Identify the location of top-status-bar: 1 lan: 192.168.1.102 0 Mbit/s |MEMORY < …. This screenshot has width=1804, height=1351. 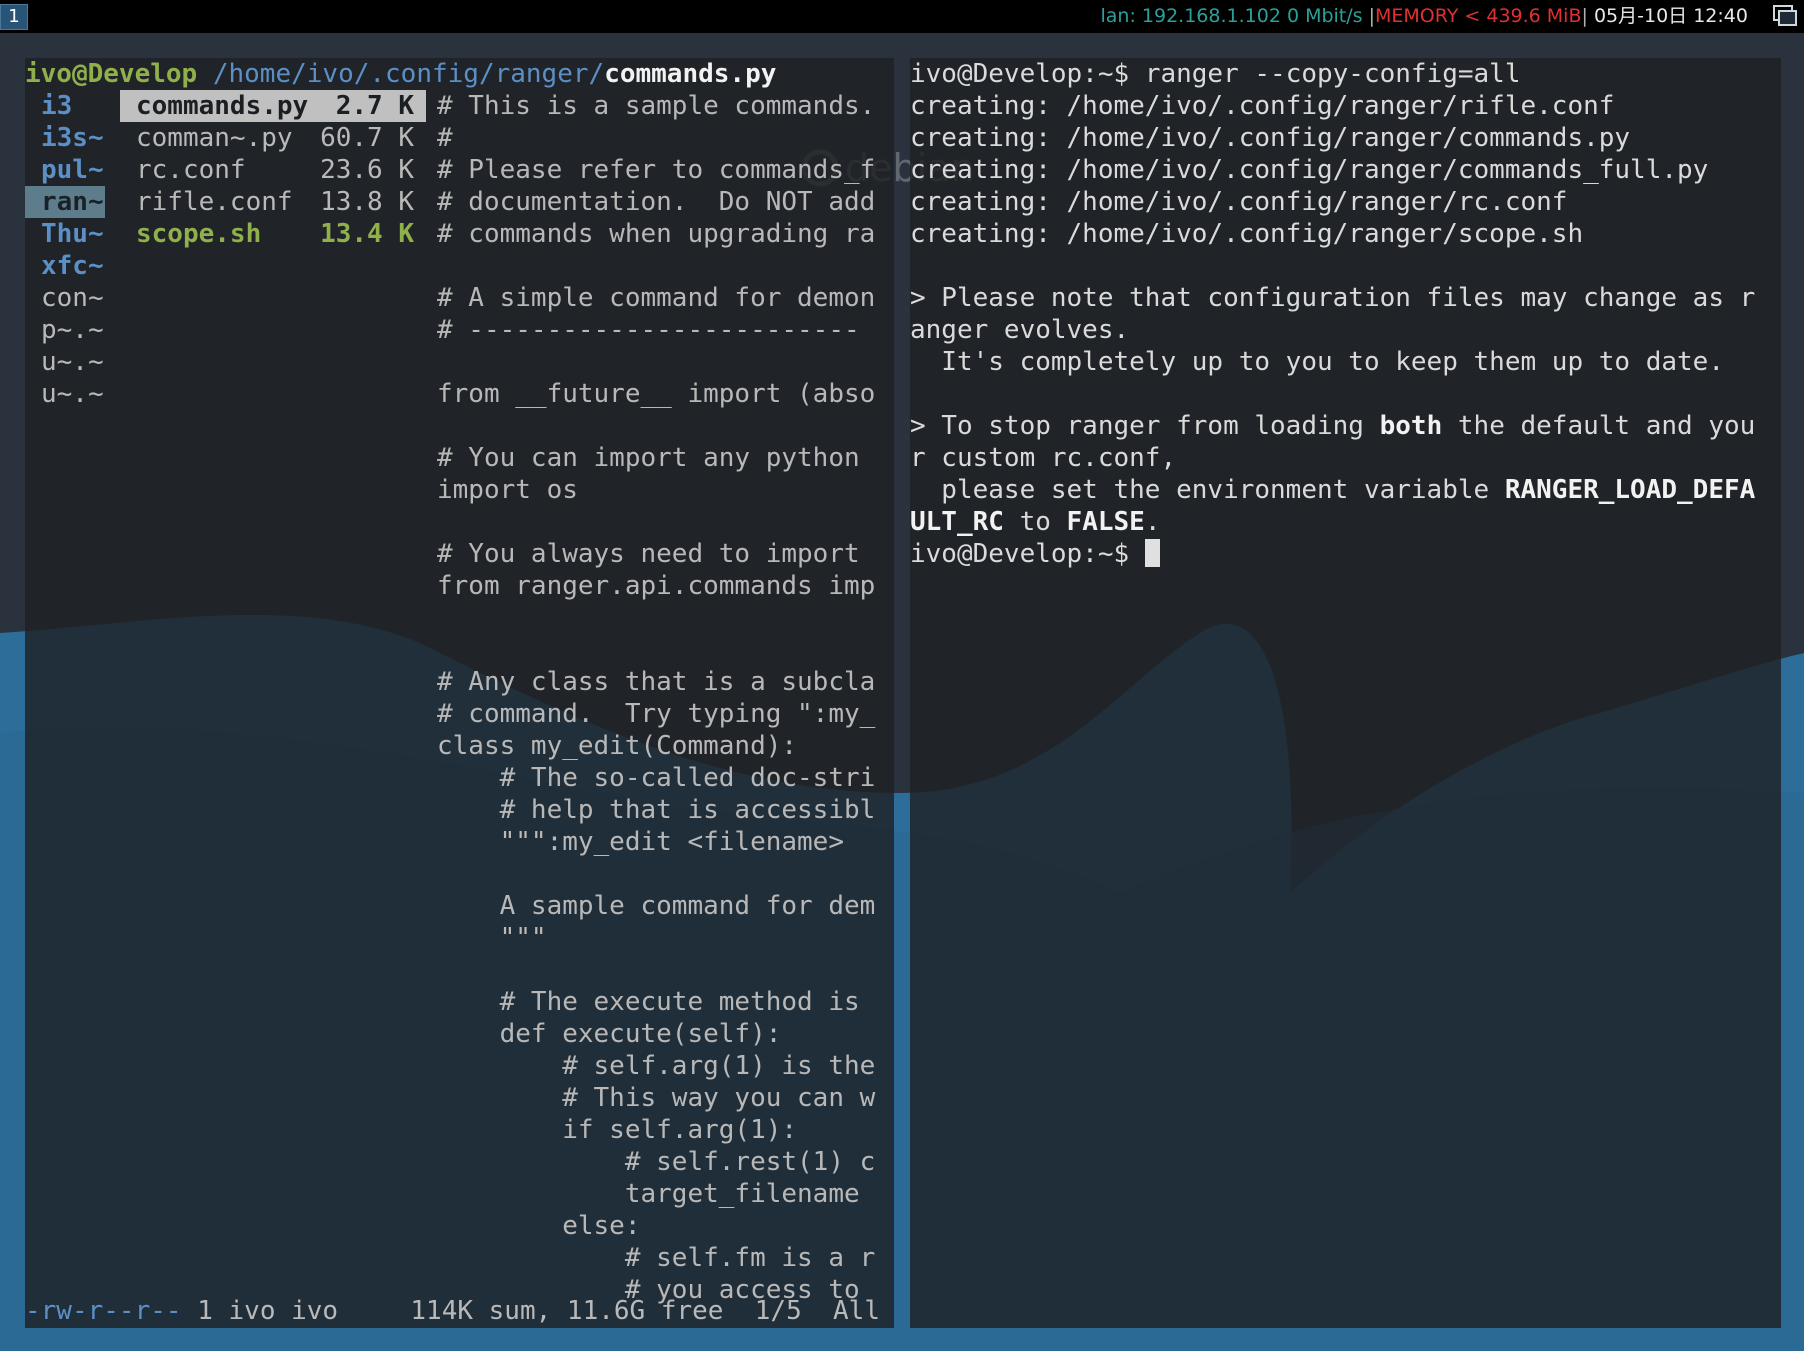
(902, 16).